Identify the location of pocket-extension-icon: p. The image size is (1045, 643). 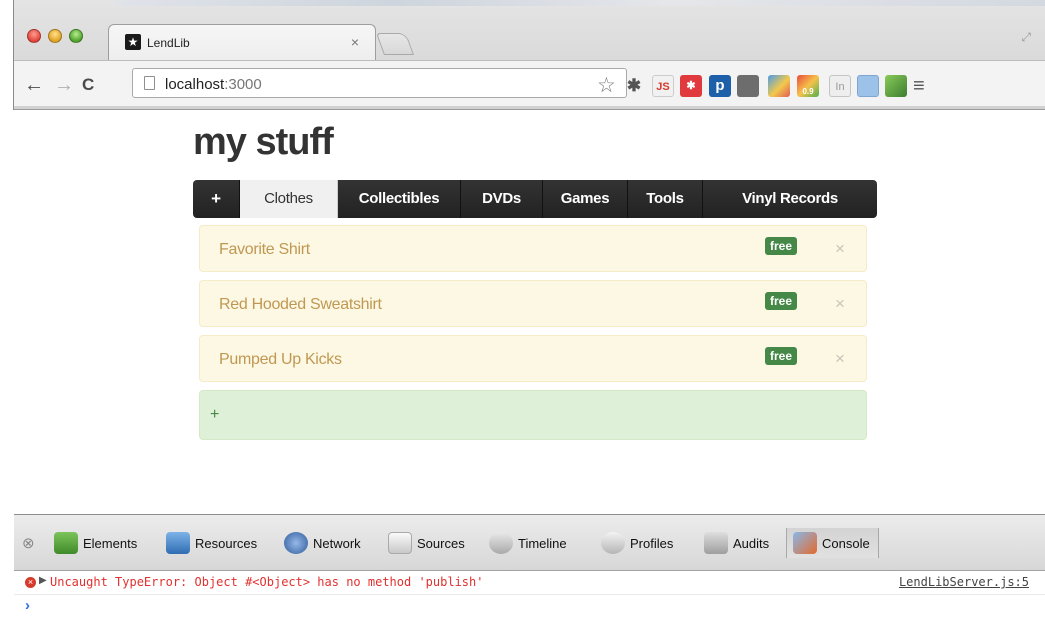
(720, 86).